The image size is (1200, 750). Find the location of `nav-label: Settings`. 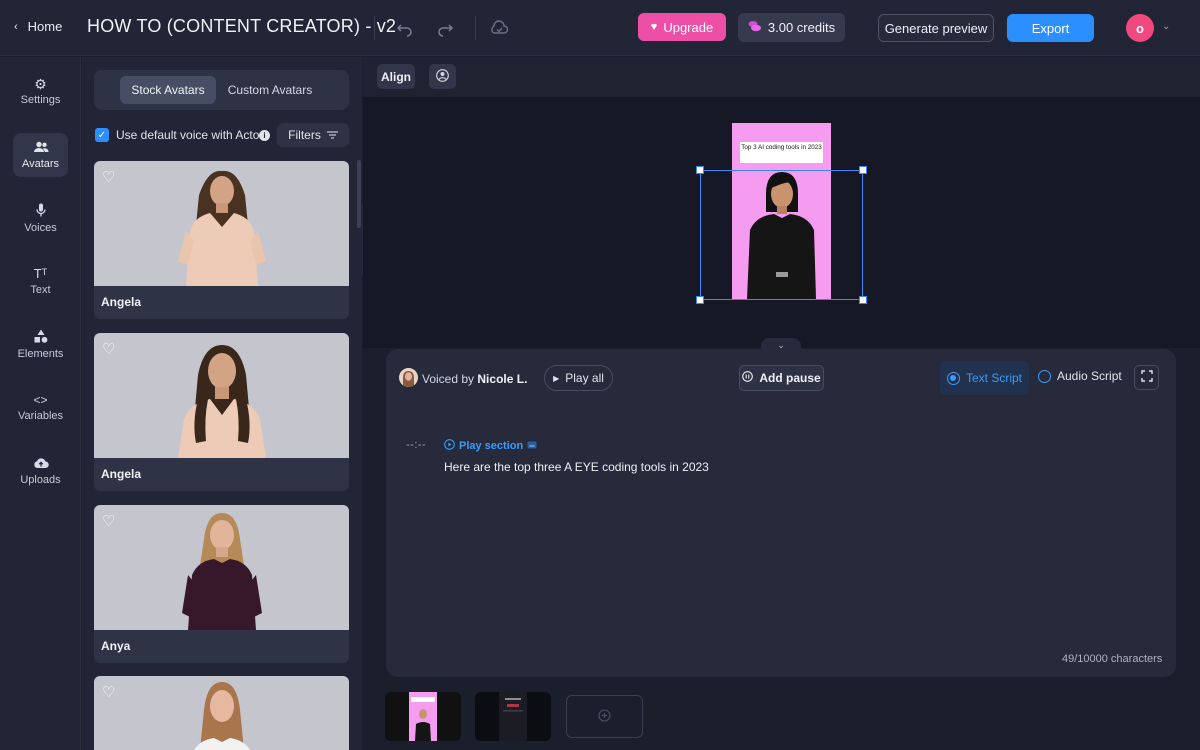

nav-label: Settings is located at coordinates (40, 99).